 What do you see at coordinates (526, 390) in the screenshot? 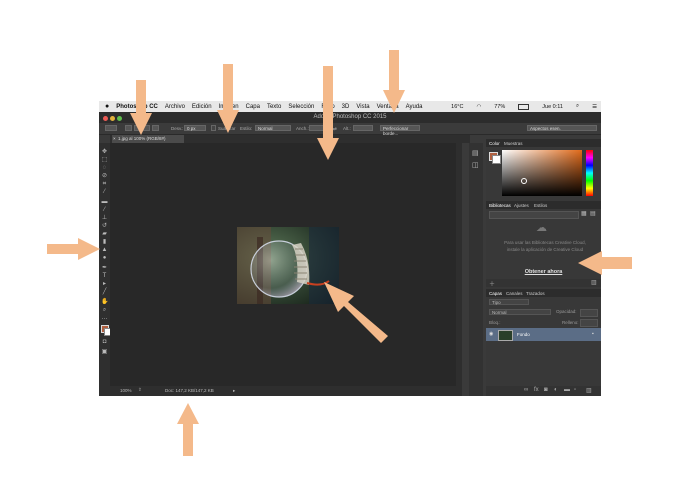
I see `link-layers-icon: ∞` at bounding box center [526, 390].